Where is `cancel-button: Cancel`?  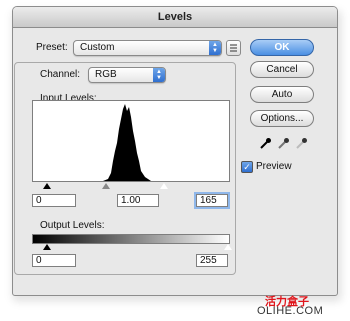 cancel-button: Cancel is located at coordinates (282, 69).